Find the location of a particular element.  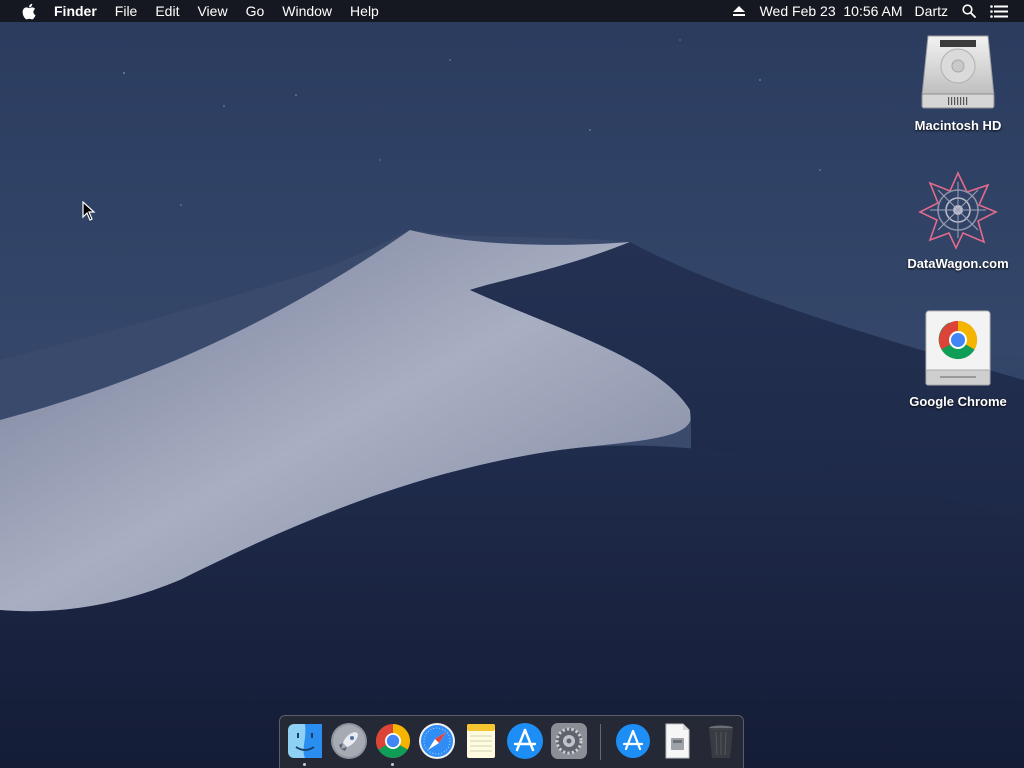

menu-clock: Wed Feb 23 10:56 AM is located at coordinates (831, 11).